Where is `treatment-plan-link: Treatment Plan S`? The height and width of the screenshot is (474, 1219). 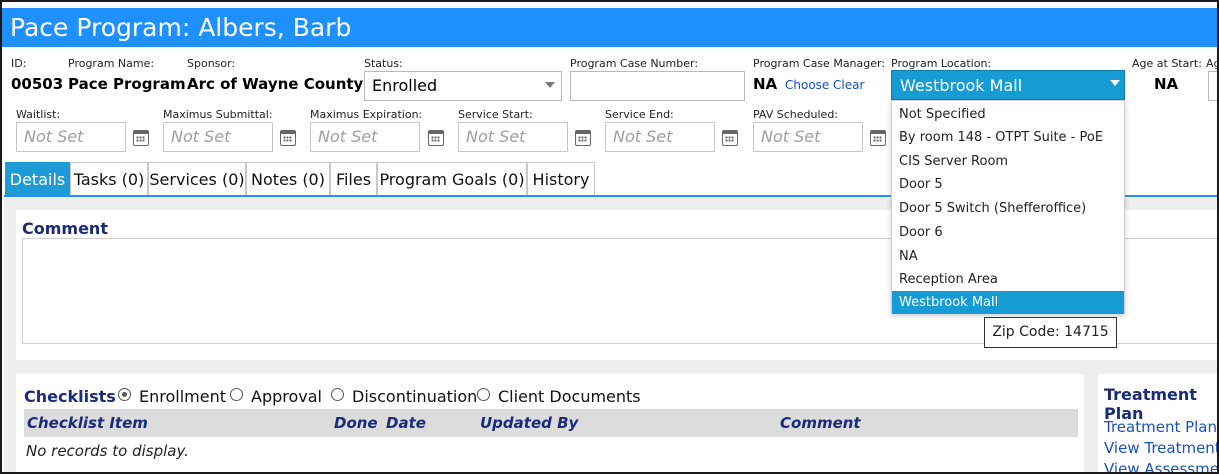
treatment-plan-link: Treatment Plan S is located at coordinates (1160, 427).